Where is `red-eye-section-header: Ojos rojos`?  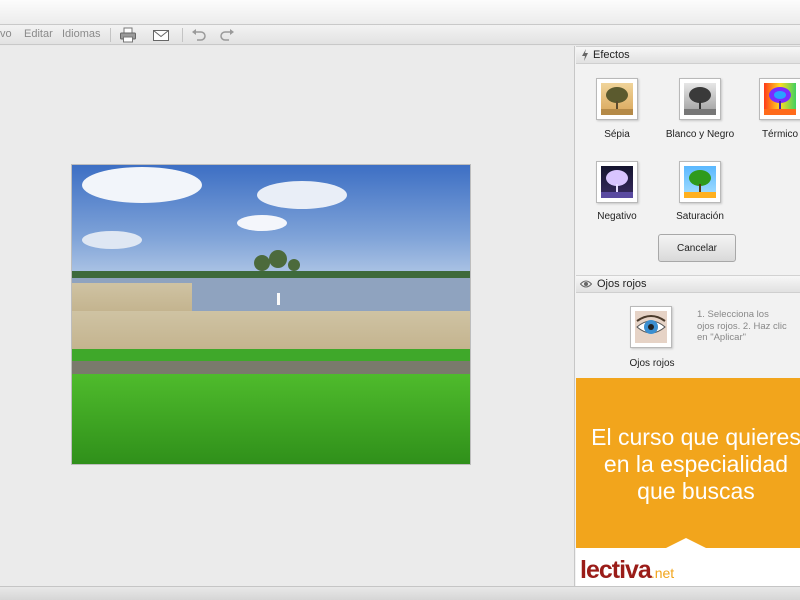
red-eye-section-header: Ojos rojos is located at coordinates (688, 284).